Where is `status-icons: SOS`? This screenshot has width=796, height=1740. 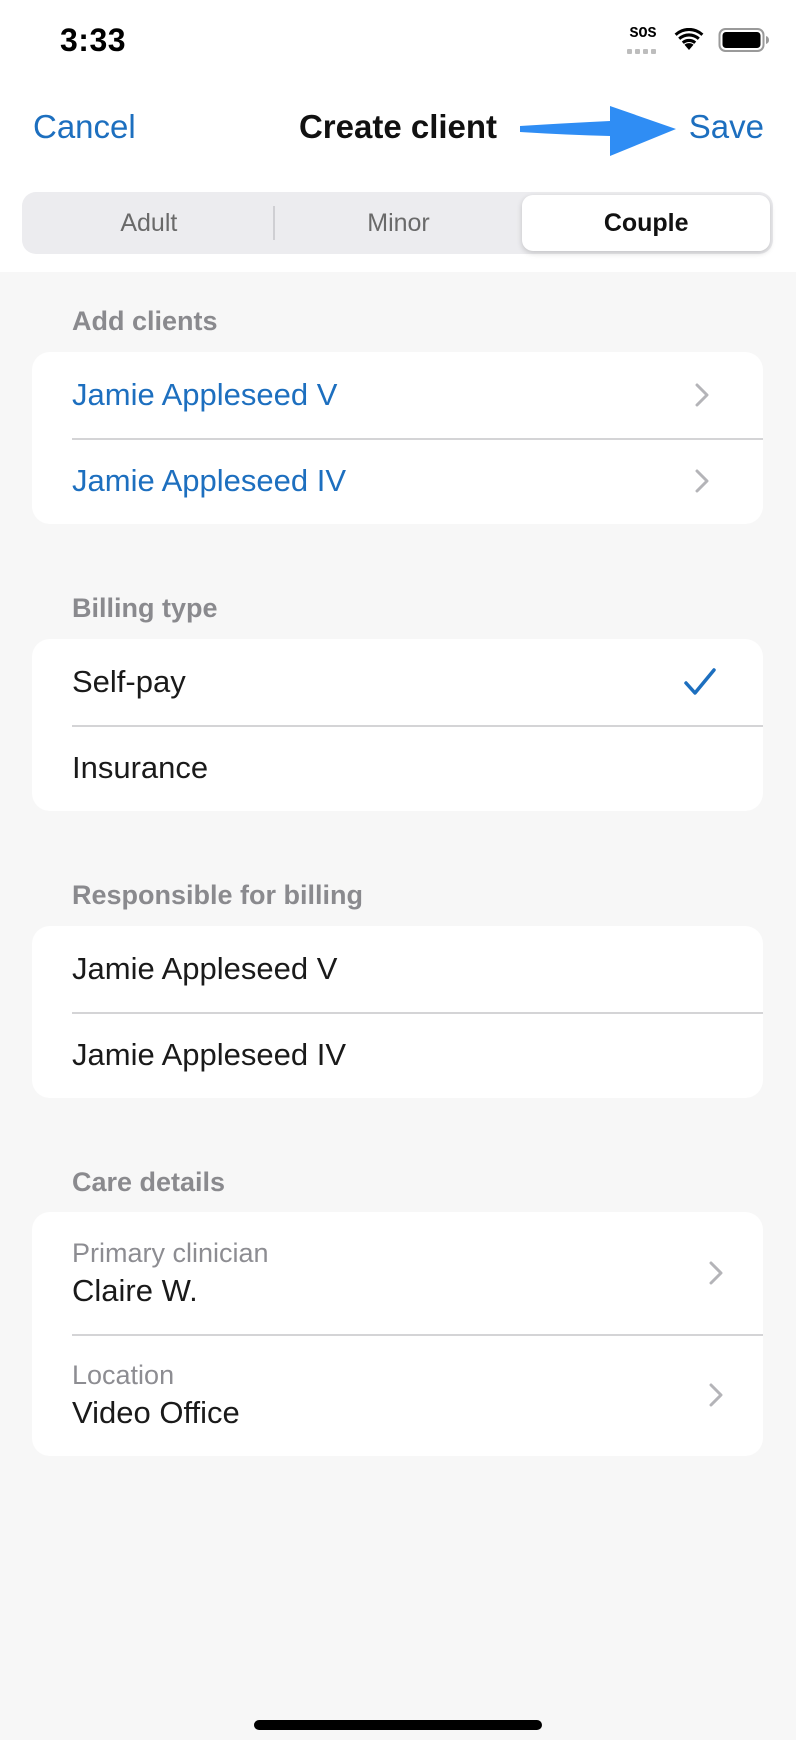 status-icons: SOS is located at coordinates (698, 40).